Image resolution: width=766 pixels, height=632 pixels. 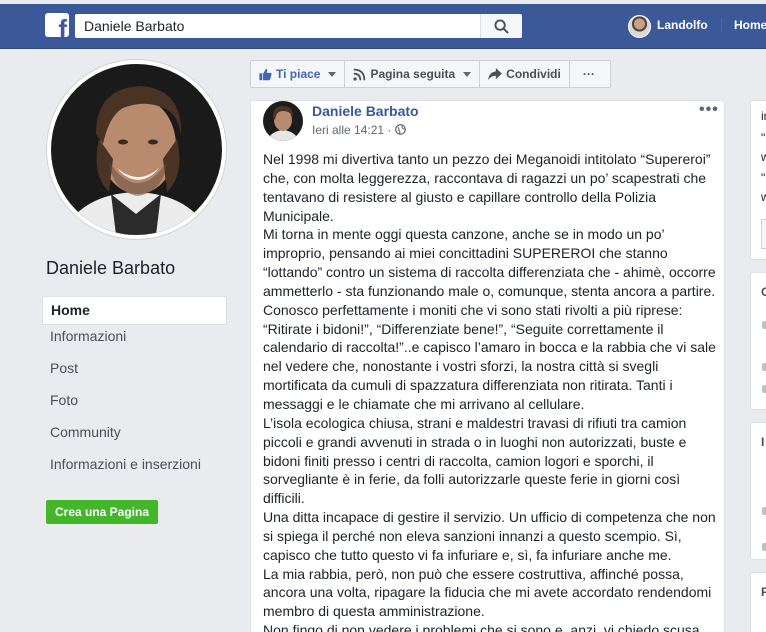 I want to click on nav-item-informazioni-inserzioni: Informazioni e inserzioni, so click(x=134, y=472).